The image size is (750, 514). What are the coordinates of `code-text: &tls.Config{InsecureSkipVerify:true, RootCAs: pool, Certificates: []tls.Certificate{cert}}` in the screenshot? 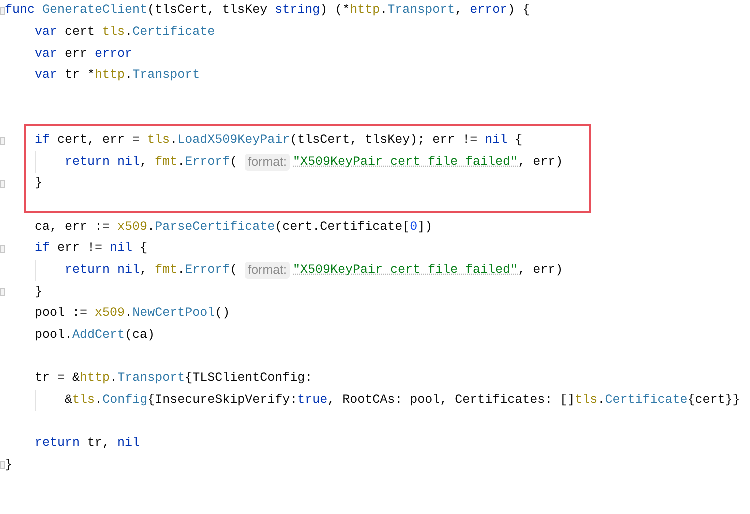 It's located at (402, 400).